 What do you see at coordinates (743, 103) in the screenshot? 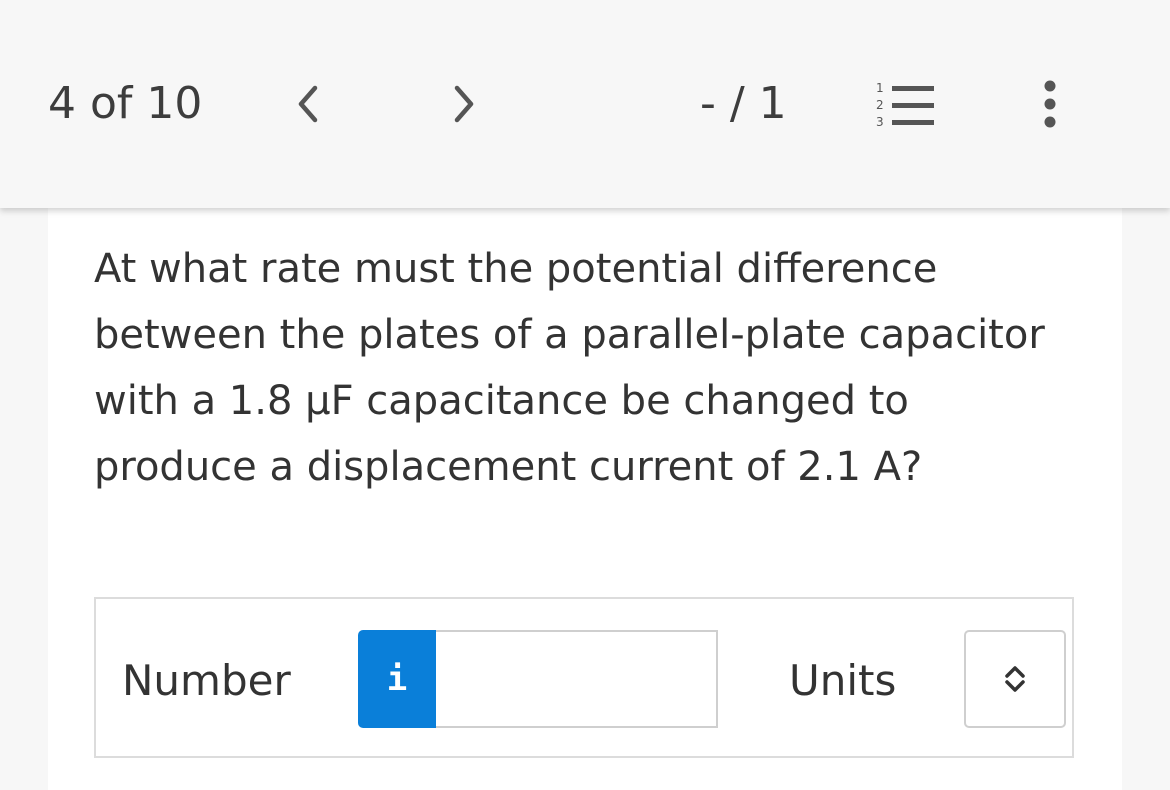
I see `question-score: - / 1` at bounding box center [743, 103].